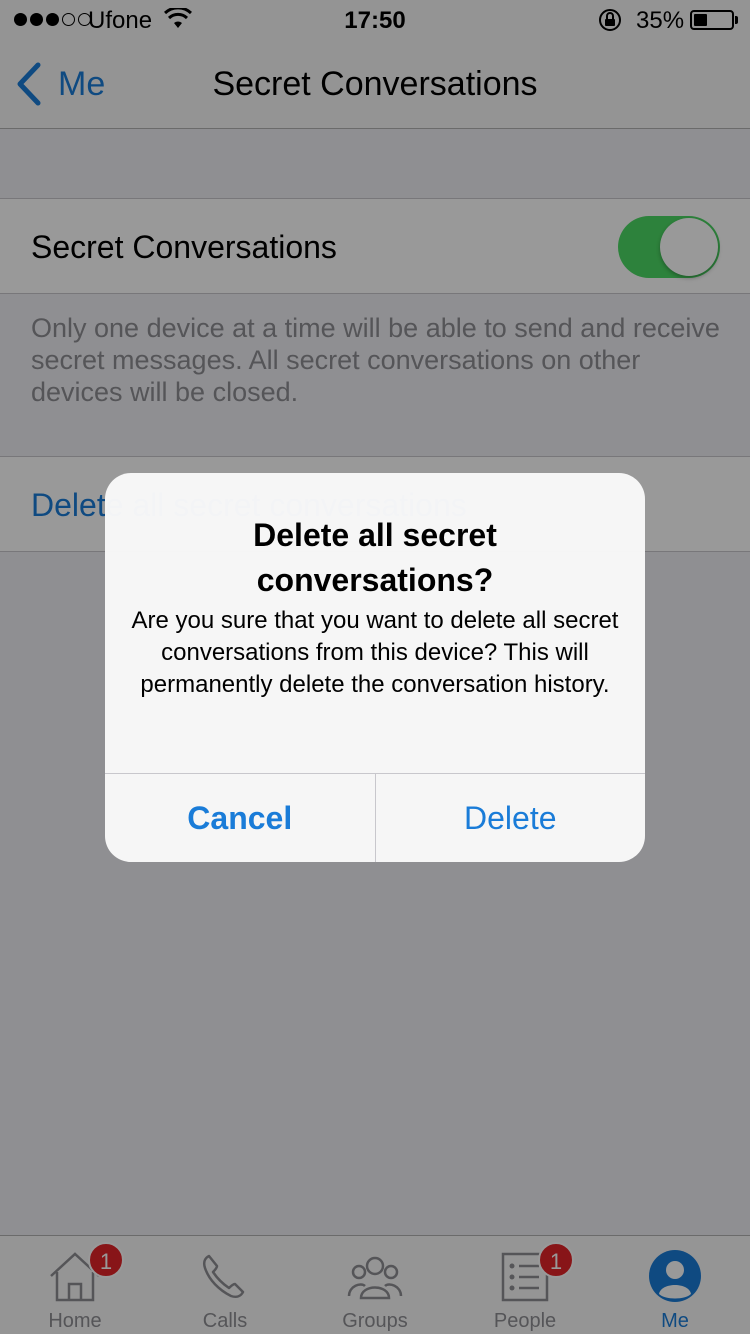  I want to click on alert-actions: Cancel Delete, so click(375, 817).